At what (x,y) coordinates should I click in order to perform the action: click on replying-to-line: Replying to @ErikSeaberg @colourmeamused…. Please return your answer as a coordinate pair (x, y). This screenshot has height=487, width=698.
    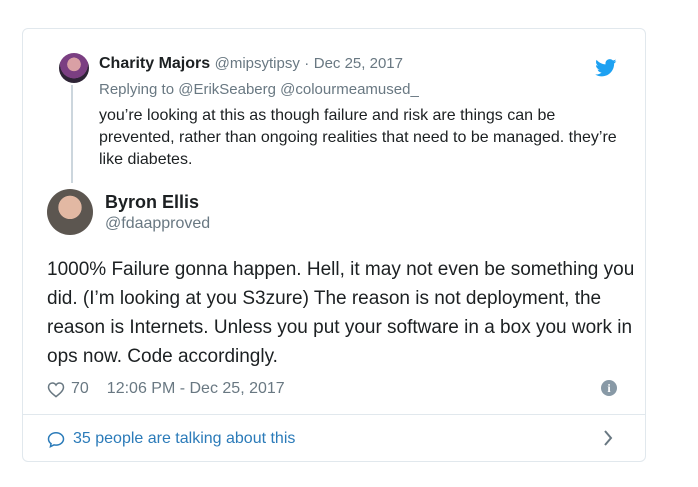
    Looking at the image, I should click on (259, 89).